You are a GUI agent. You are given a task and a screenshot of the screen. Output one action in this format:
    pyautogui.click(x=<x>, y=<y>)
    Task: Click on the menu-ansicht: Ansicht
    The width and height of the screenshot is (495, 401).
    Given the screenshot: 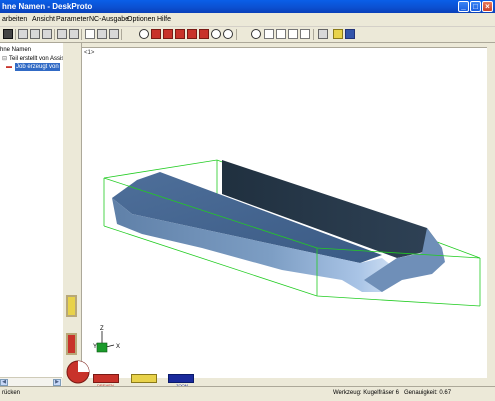 What is the action you would take?
    pyautogui.click(x=43, y=19)
    